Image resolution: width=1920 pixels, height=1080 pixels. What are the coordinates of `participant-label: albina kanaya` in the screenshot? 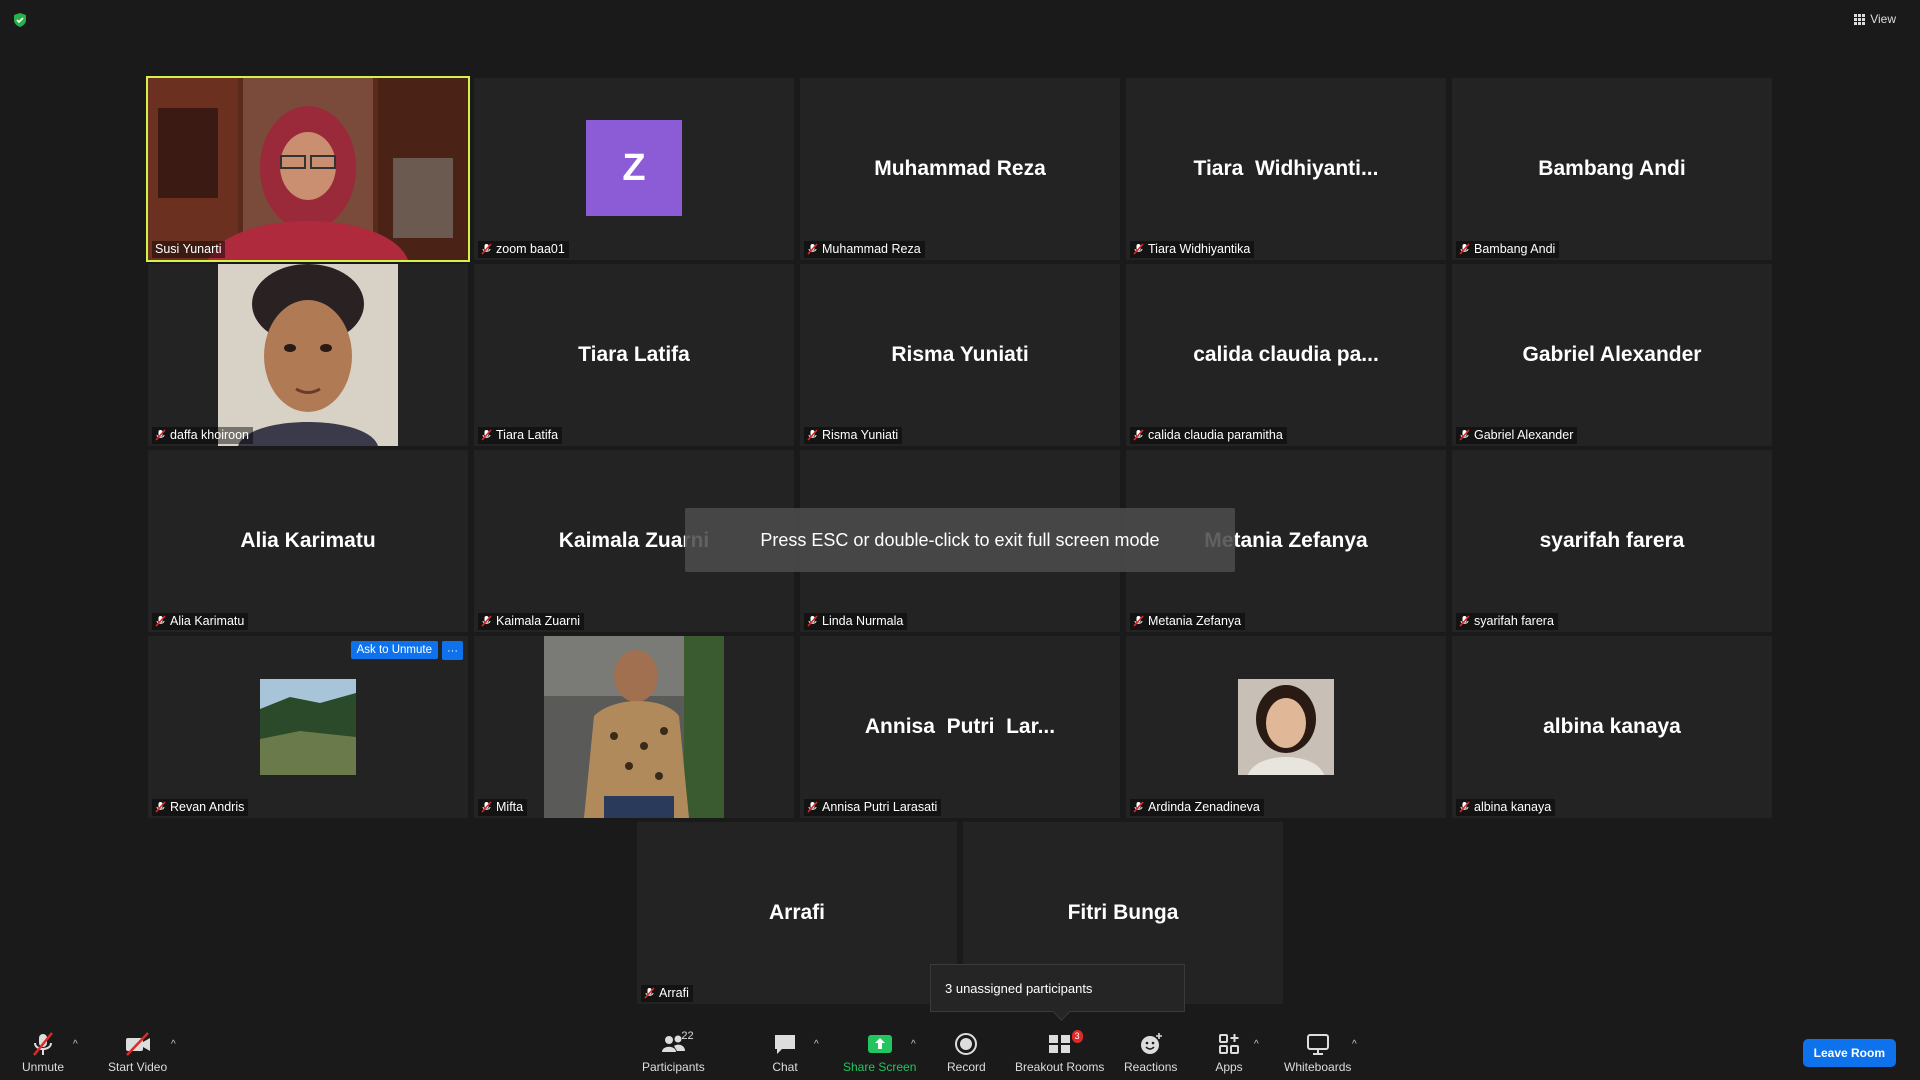 It's located at (1506, 807).